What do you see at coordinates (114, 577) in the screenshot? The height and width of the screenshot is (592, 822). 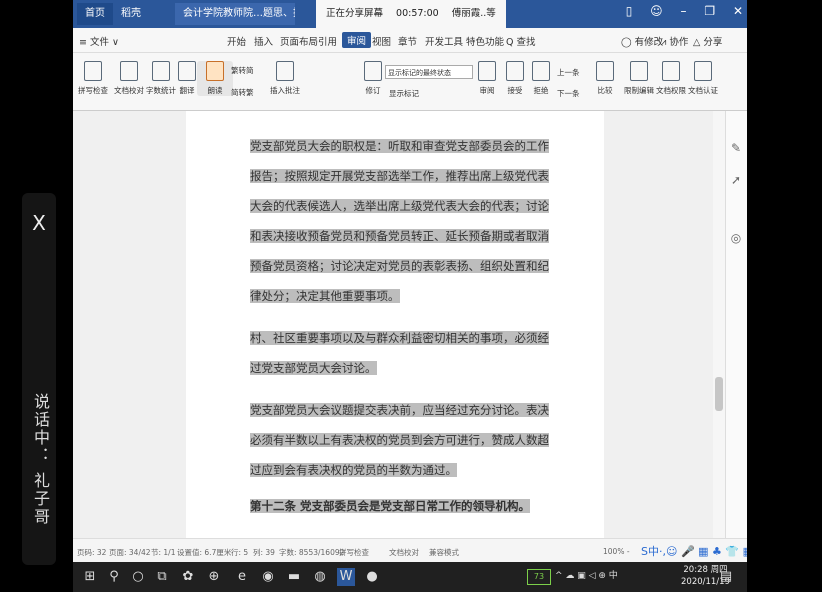 I see `search-icon: ⚲` at bounding box center [114, 577].